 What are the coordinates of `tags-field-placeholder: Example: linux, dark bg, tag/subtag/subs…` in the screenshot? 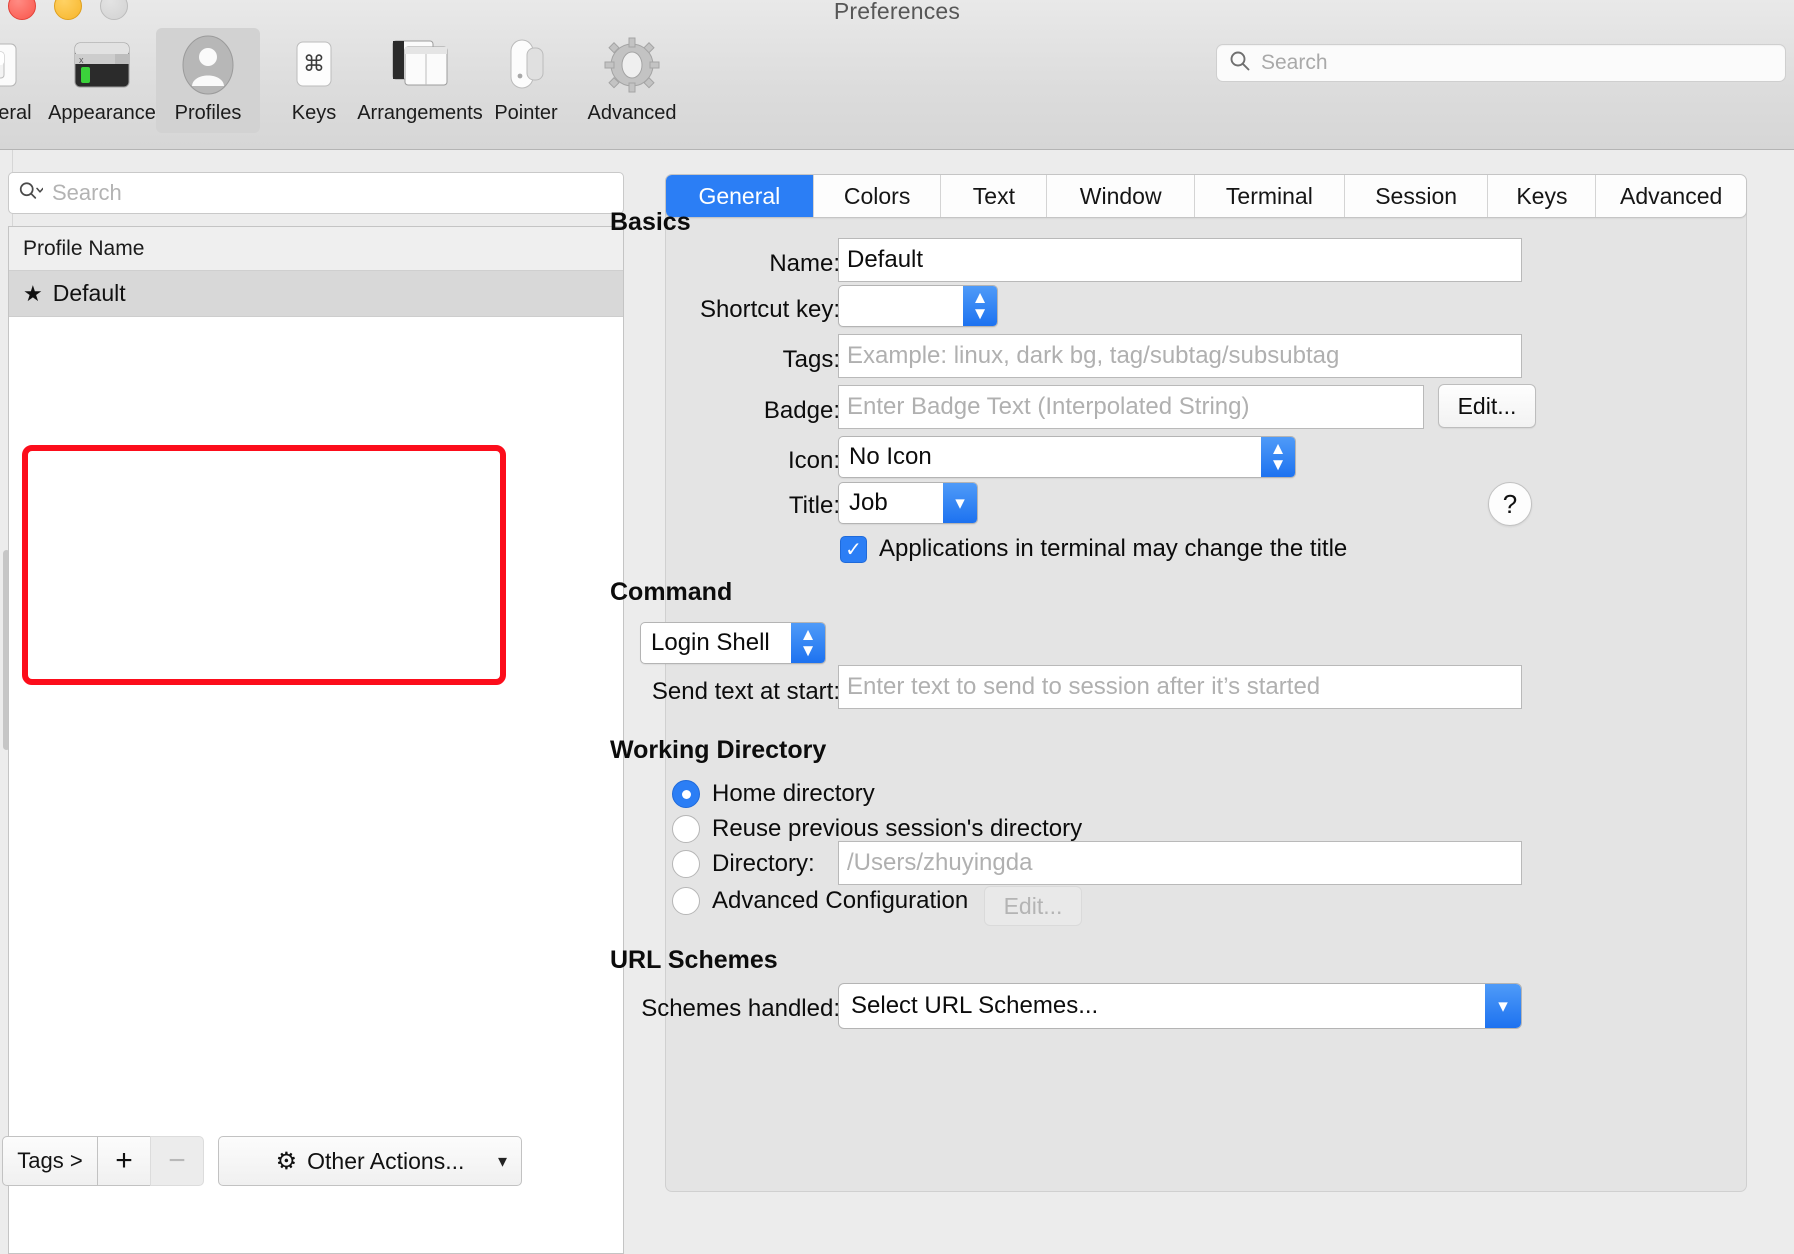 It's located at (1093, 355).